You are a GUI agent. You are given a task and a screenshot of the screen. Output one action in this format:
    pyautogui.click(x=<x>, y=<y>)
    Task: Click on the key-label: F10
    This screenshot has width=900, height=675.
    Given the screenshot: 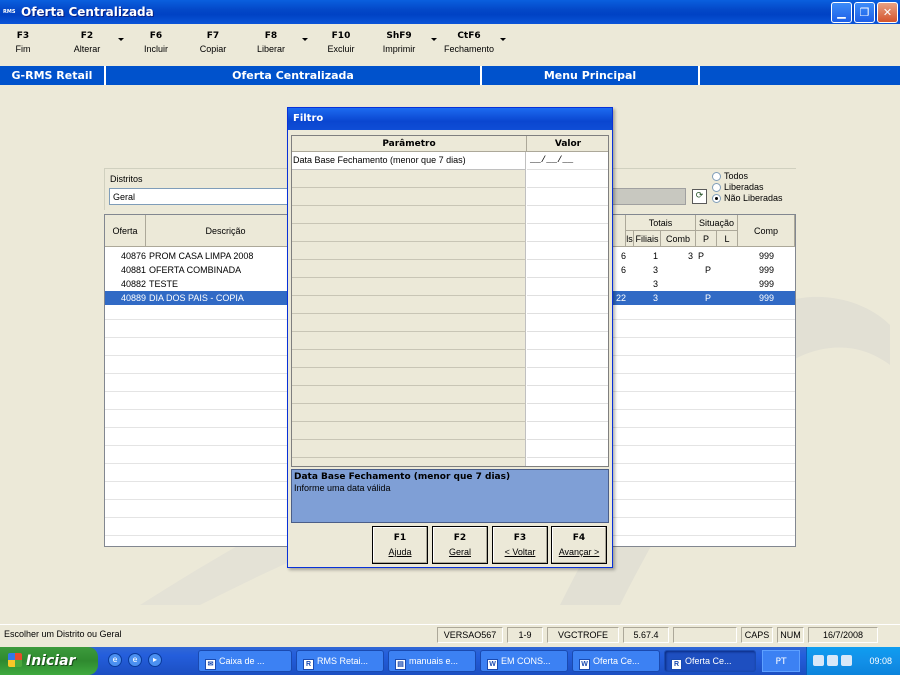 What is the action you would take?
    pyautogui.click(x=341, y=36)
    